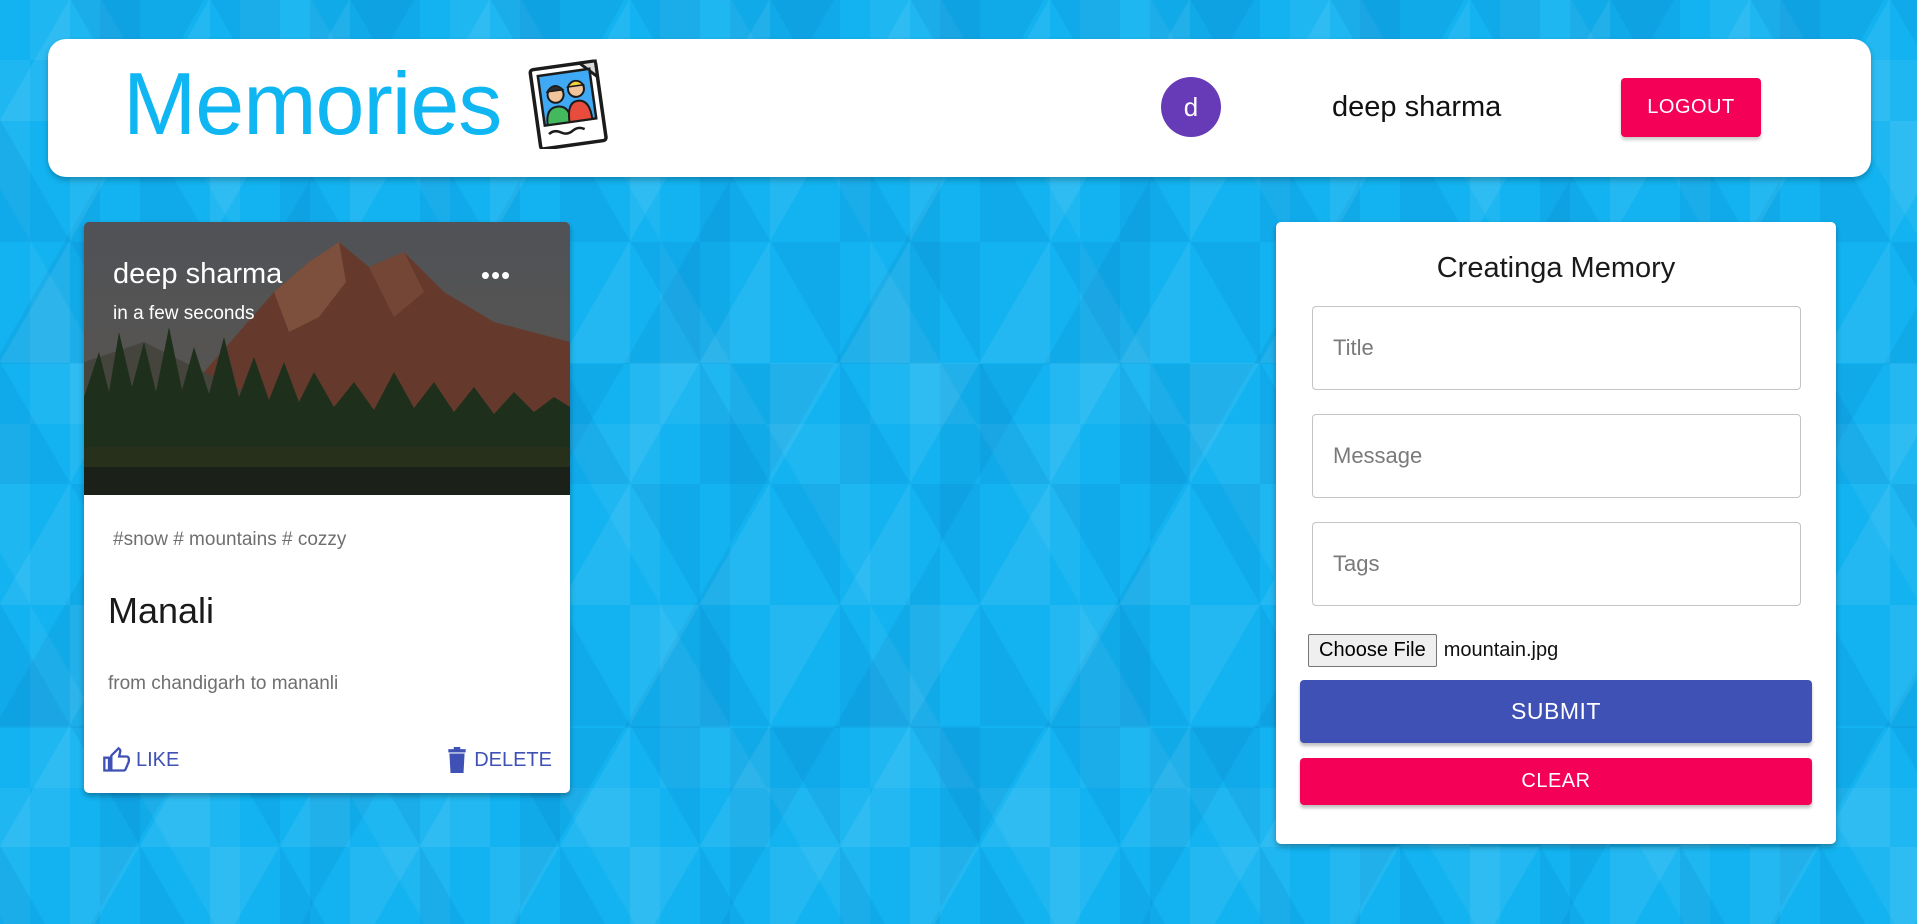 This screenshot has height=924, width=1917. What do you see at coordinates (116, 759) in the screenshot?
I see `thumb-up-icon` at bounding box center [116, 759].